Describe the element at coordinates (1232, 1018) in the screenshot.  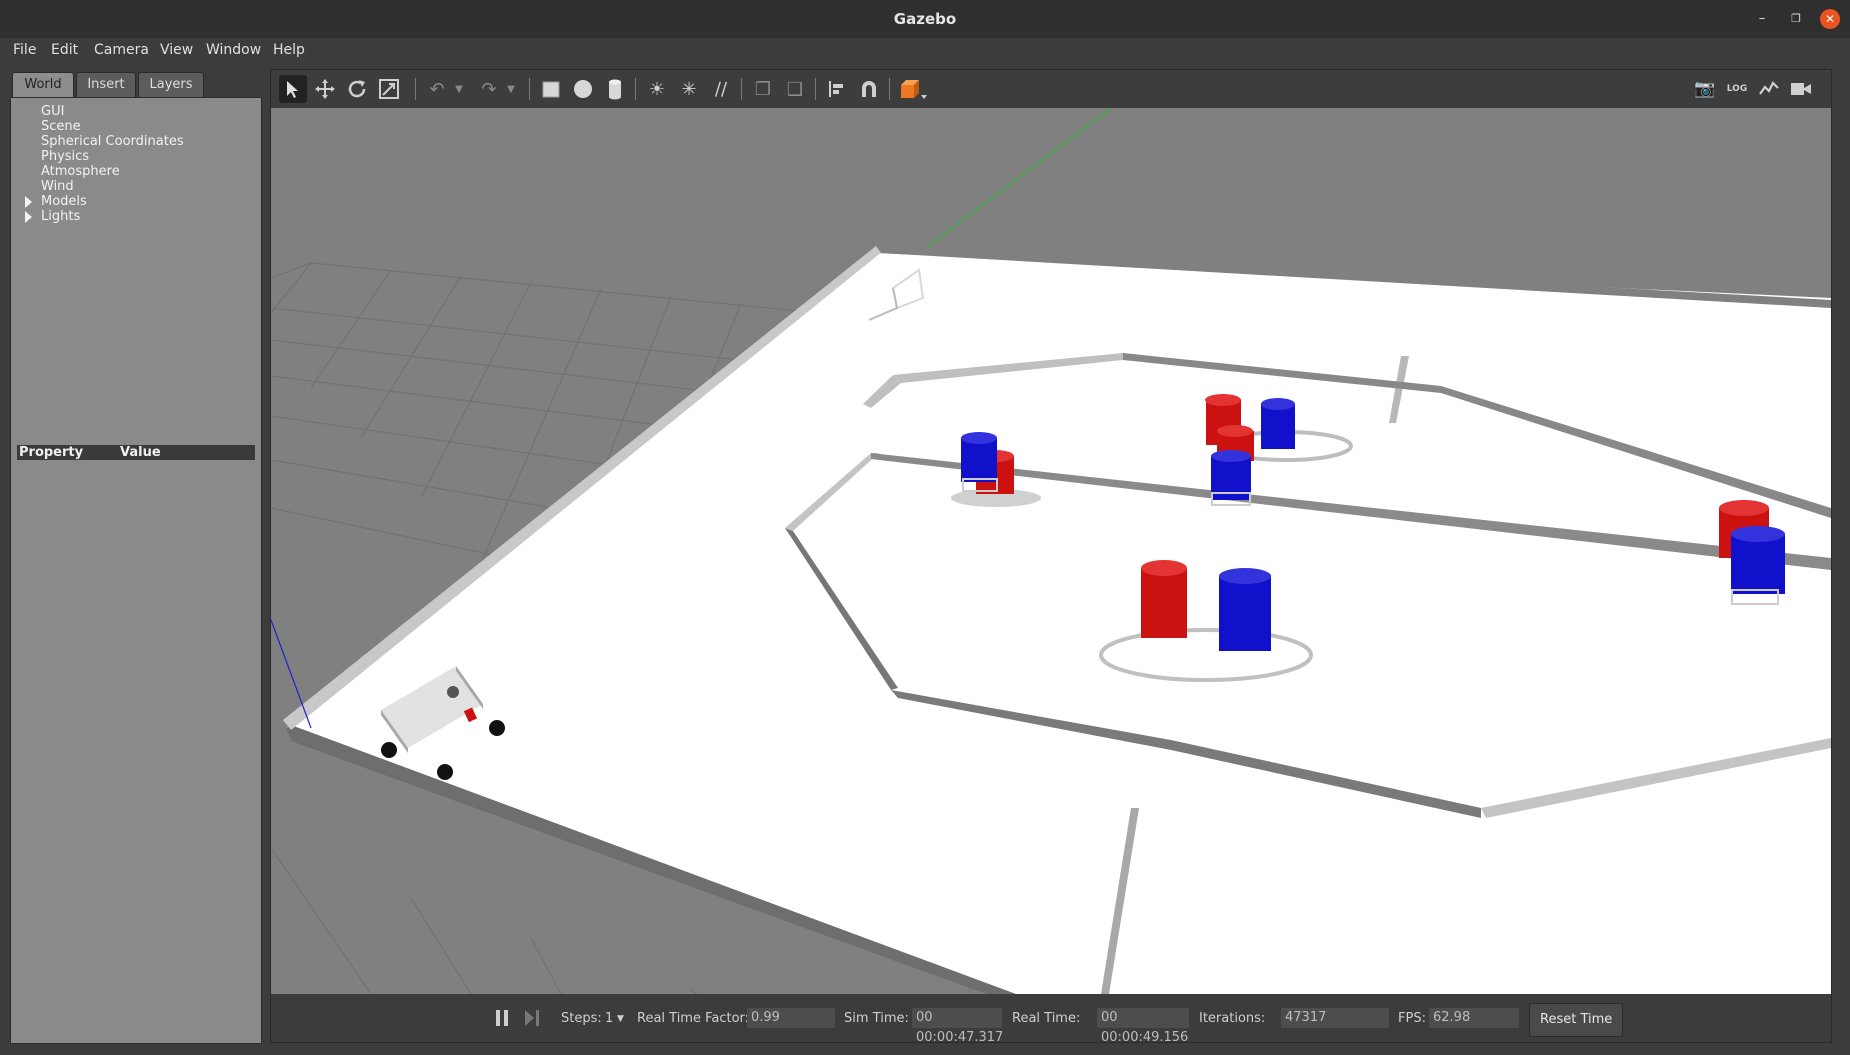
I see `iterations-label: Iterations:` at that location.